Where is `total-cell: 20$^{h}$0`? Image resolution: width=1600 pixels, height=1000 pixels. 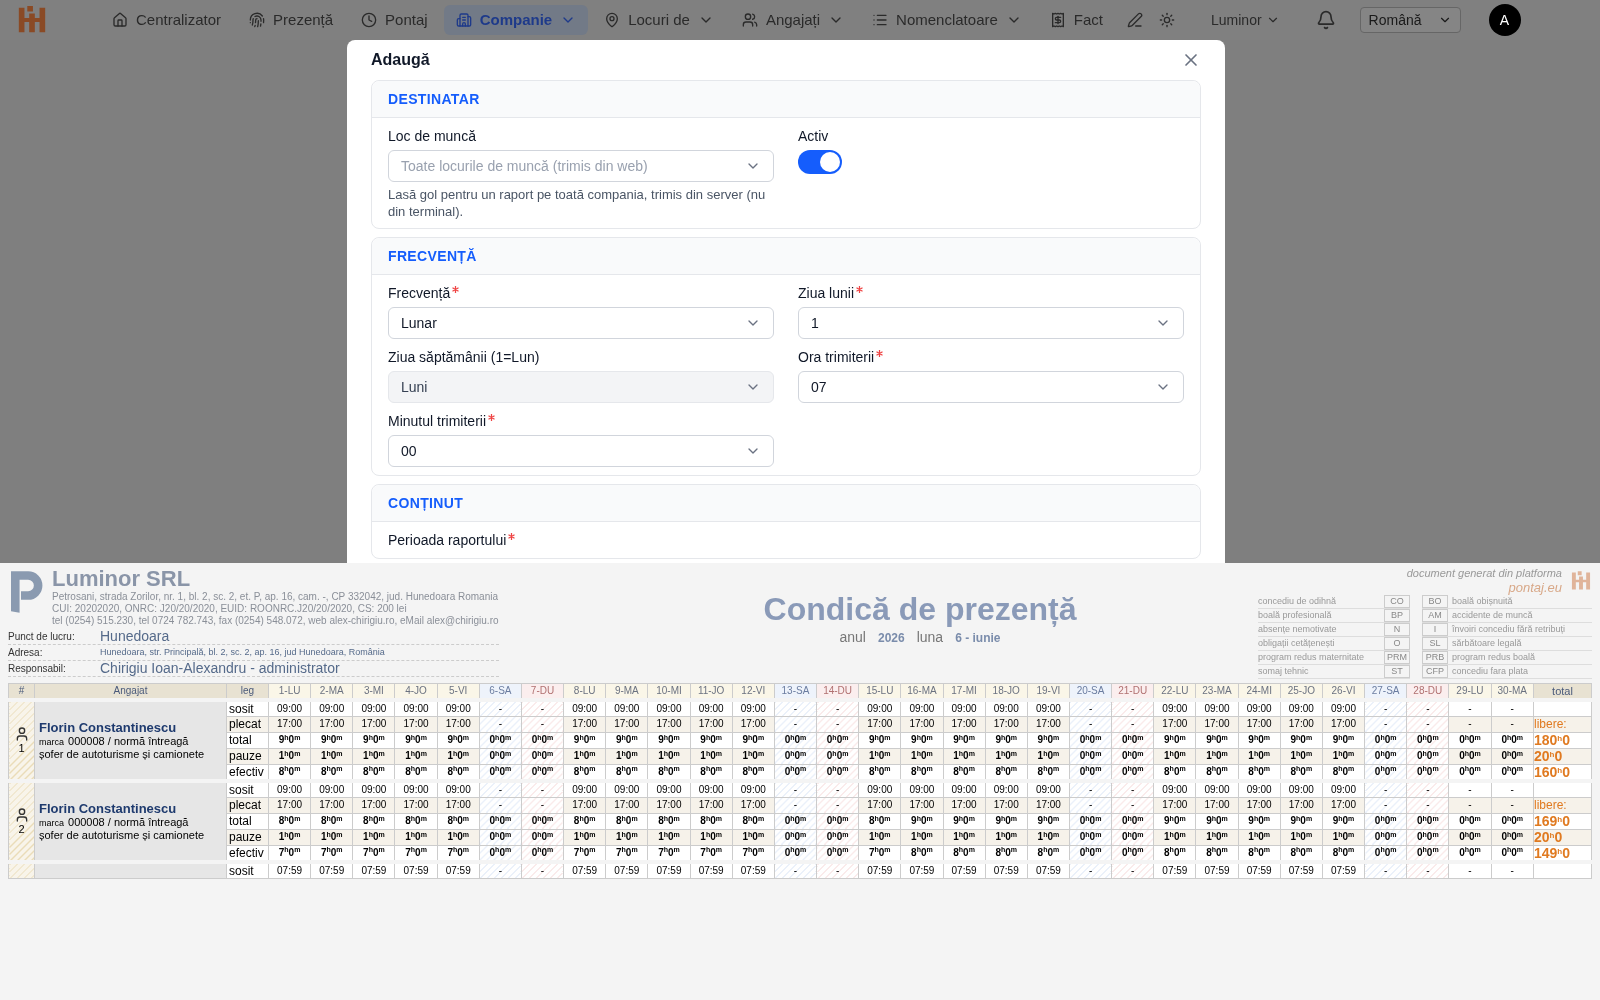
total-cell: 20$^{h}$0 is located at coordinates (1562, 837).